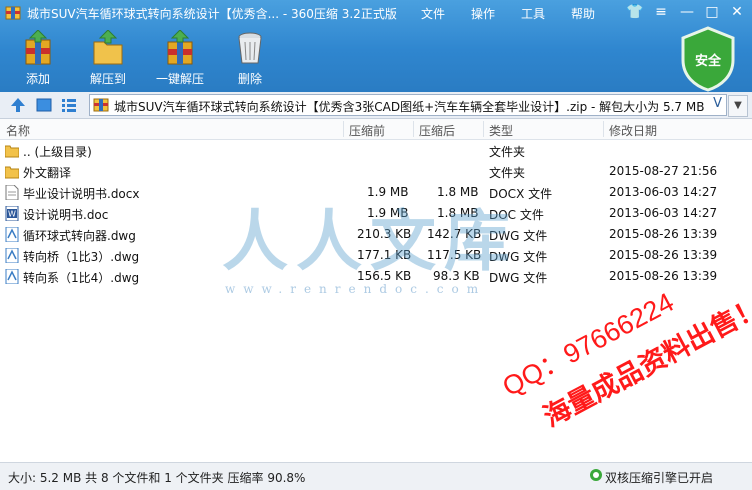 Image resolution: width=752 pixels, height=490 pixels. I want to click on column-size: 压缩前, so click(367, 130).